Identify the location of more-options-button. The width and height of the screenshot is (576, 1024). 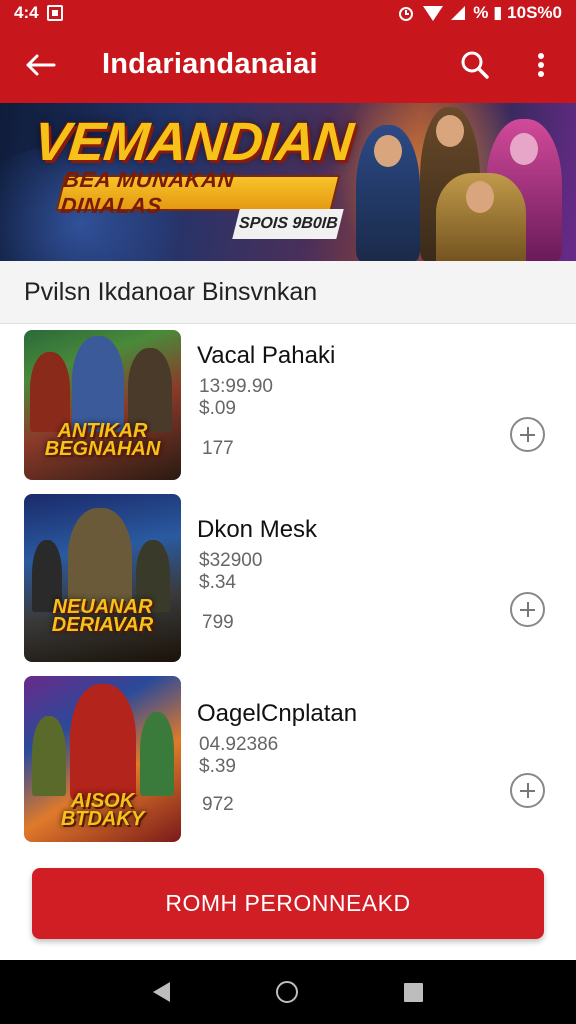
(541, 65).